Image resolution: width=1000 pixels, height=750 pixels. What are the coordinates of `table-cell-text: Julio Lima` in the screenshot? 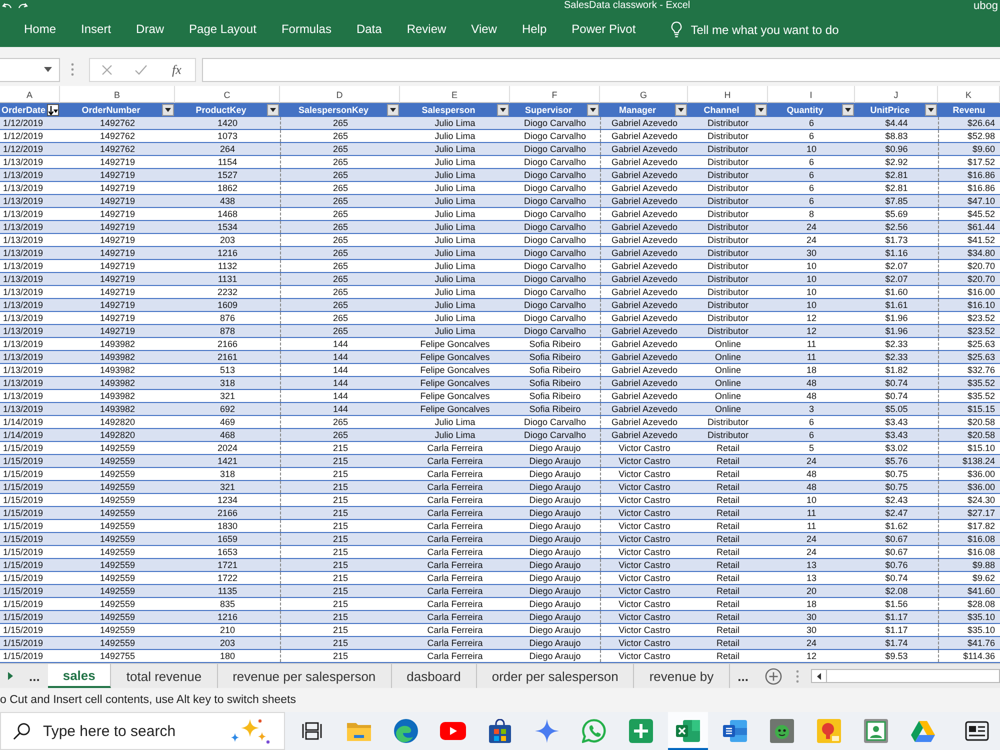 It's located at (455, 253).